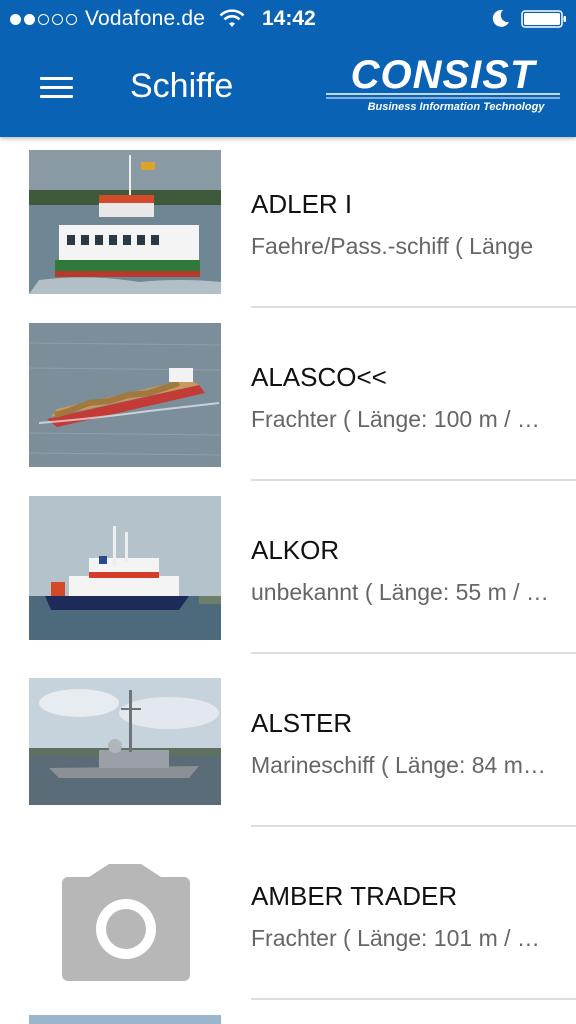  I want to click on consist-logo: CONSIST Business Information Technology, so click(443, 83).